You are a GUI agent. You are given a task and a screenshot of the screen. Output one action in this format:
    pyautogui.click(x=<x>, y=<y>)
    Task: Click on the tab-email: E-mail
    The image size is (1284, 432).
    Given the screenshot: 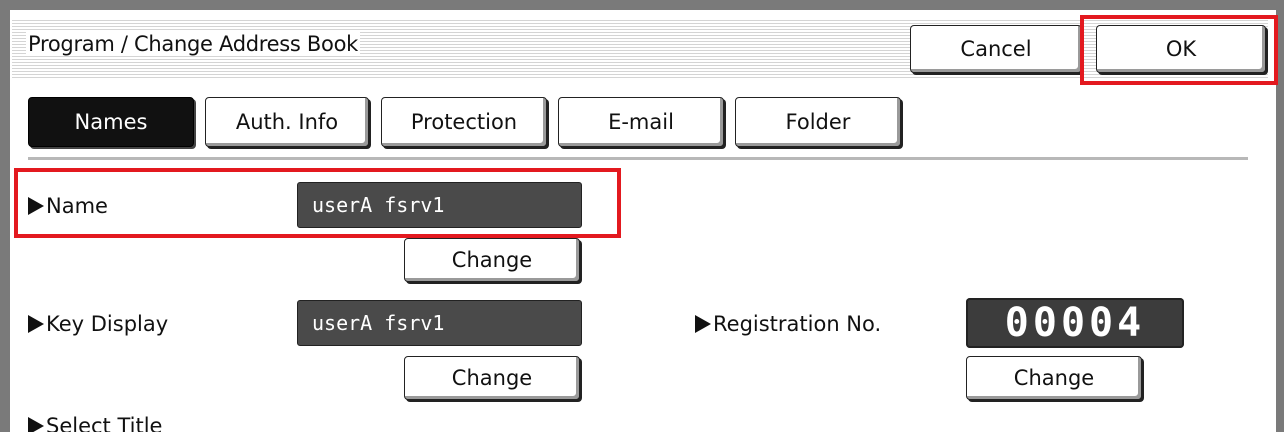 What is the action you would take?
    pyautogui.click(x=641, y=122)
    